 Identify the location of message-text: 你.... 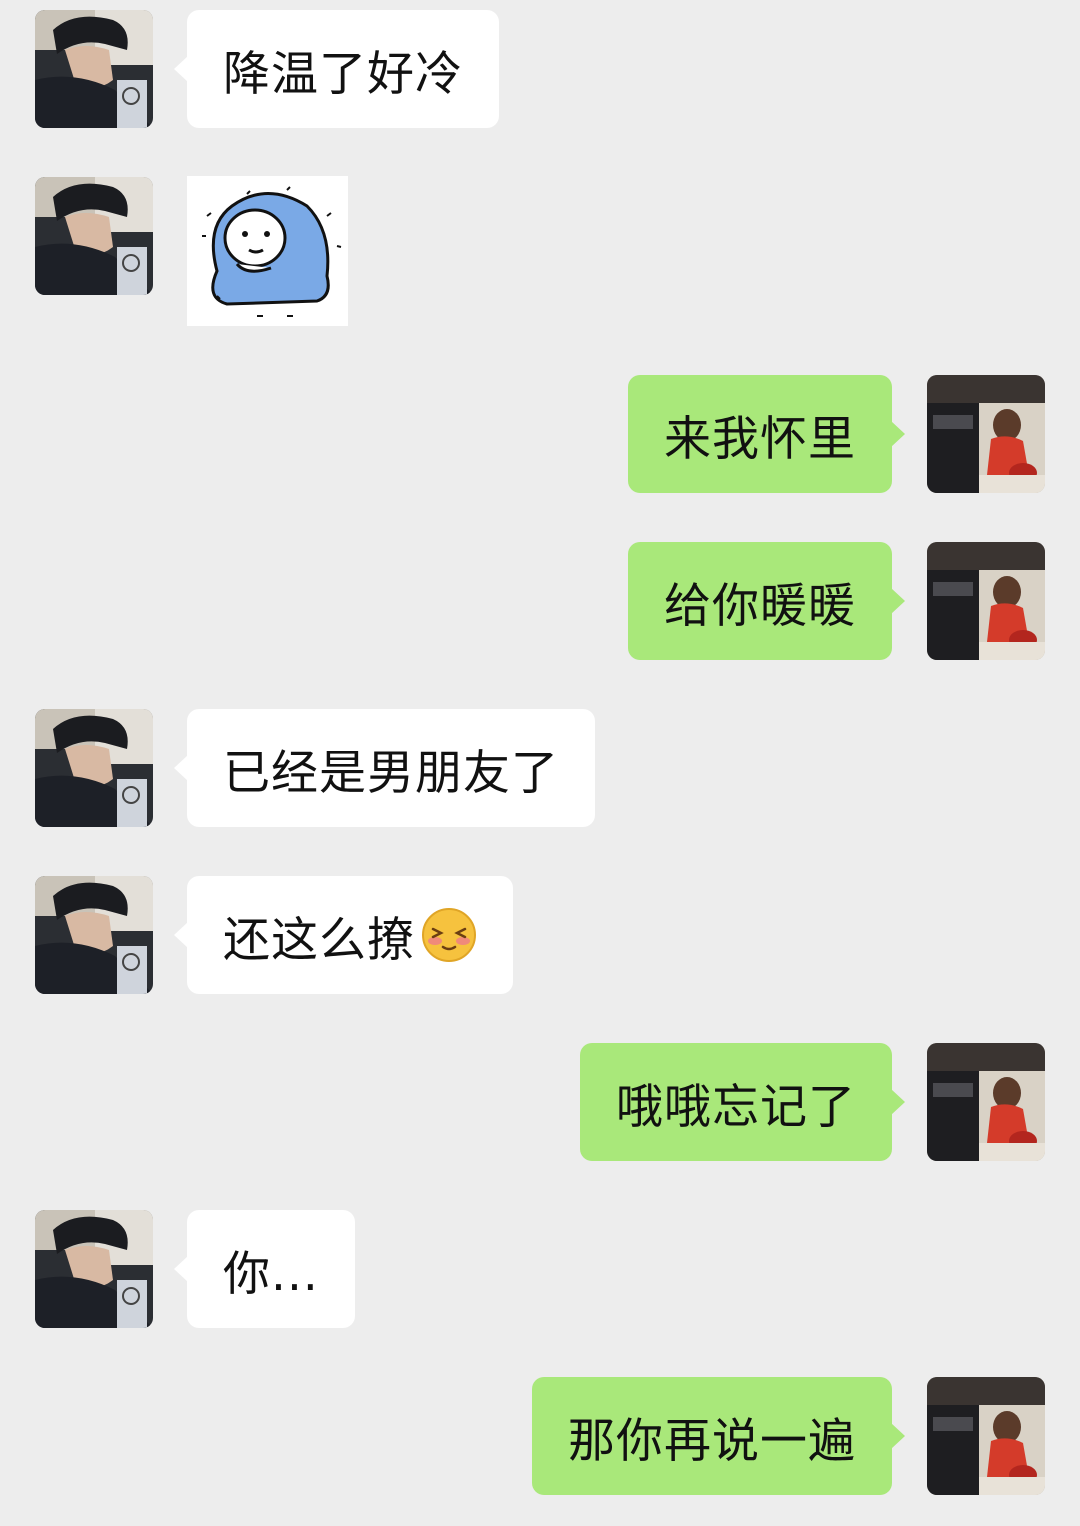
(271, 1274).